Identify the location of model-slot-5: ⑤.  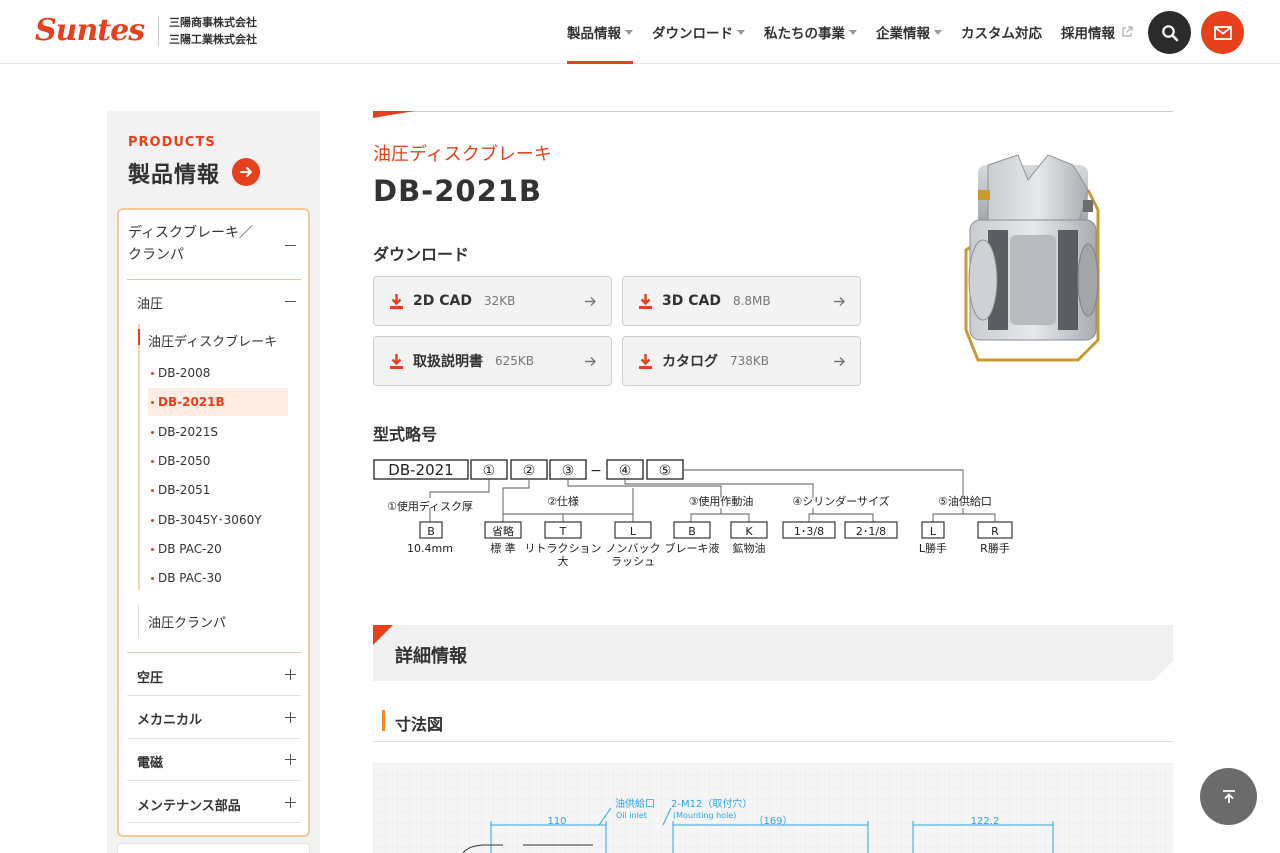
(665, 471).